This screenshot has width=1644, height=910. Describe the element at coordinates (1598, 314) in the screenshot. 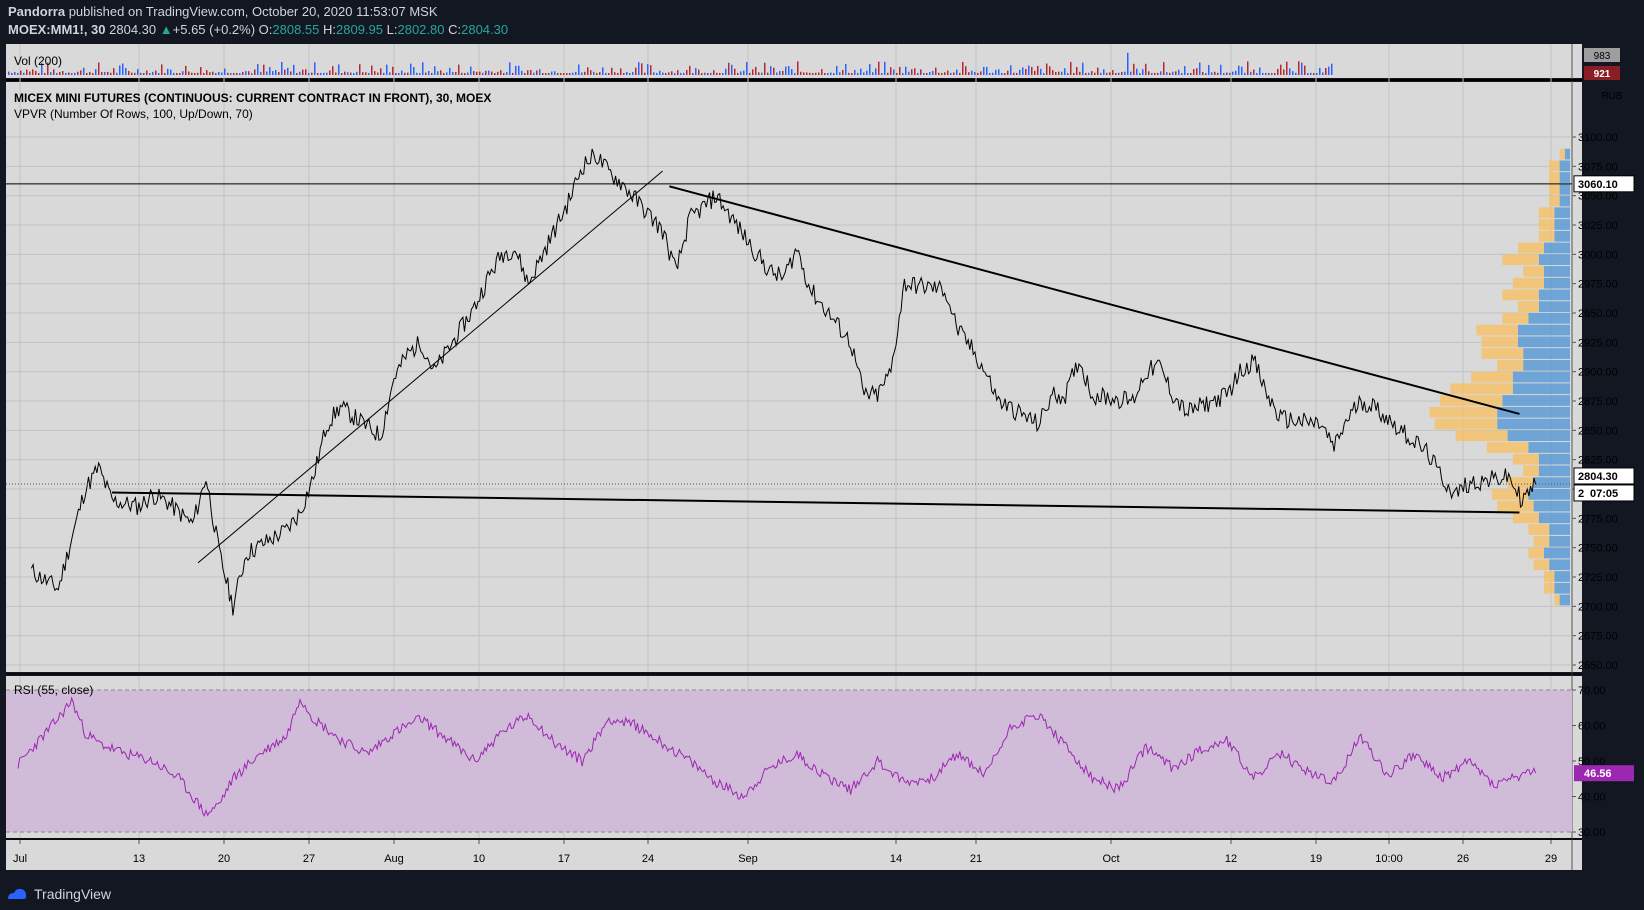

I see `price-tick-label: 2950.00` at that location.